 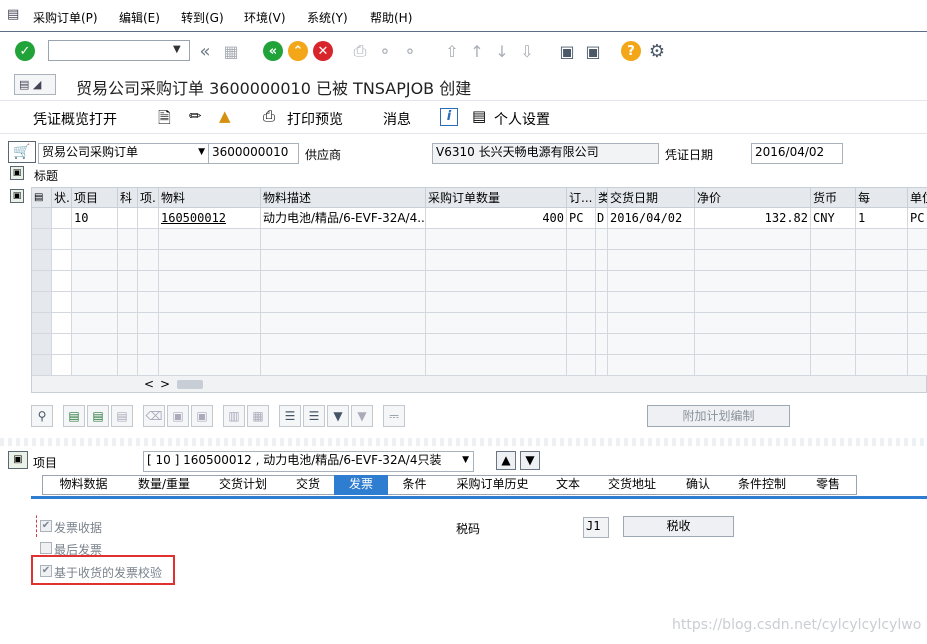 I want to click on menu-help: 帮助(H), so click(x=391, y=17).